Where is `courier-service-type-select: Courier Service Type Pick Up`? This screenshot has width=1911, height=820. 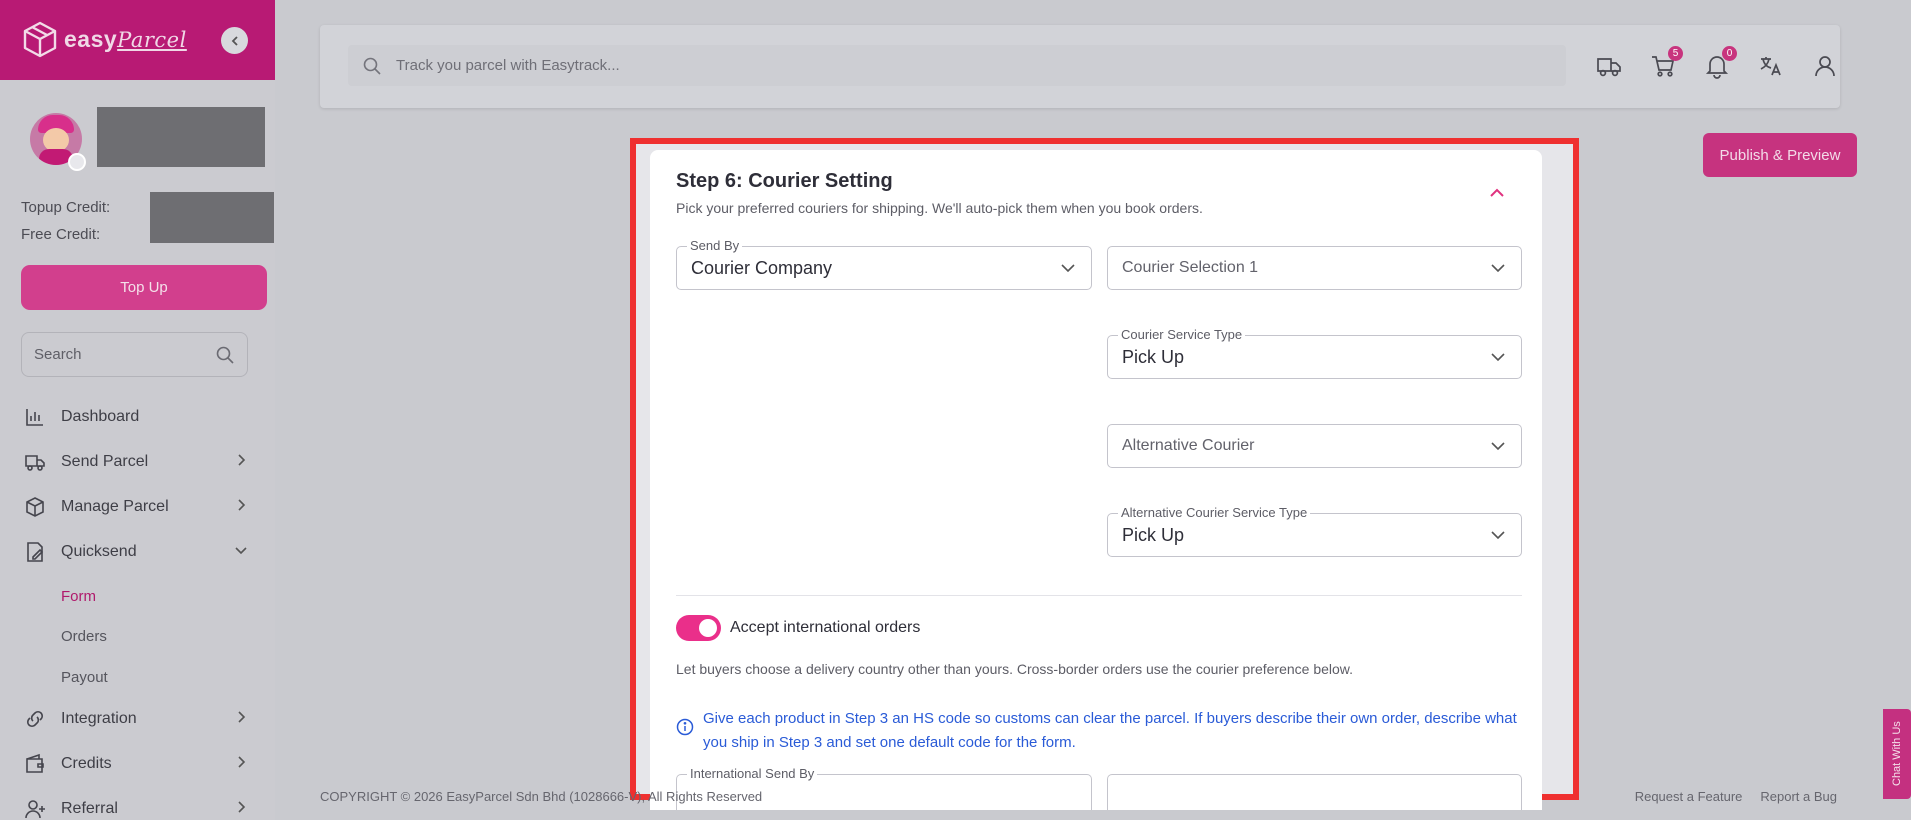 courier-service-type-select: Courier Service Type Pick Up is located at coordinates (1314, 353).